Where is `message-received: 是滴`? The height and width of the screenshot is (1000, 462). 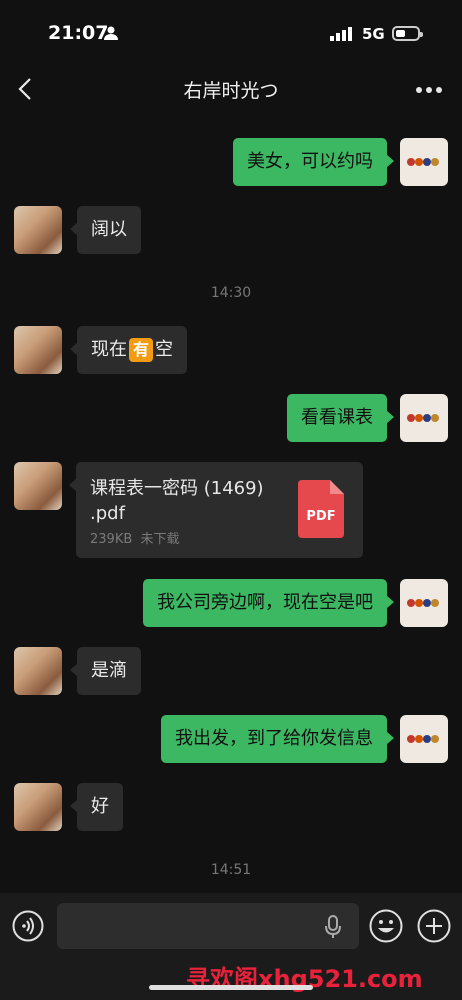 message-received: 是滴 is located at coordinates (105, 671).